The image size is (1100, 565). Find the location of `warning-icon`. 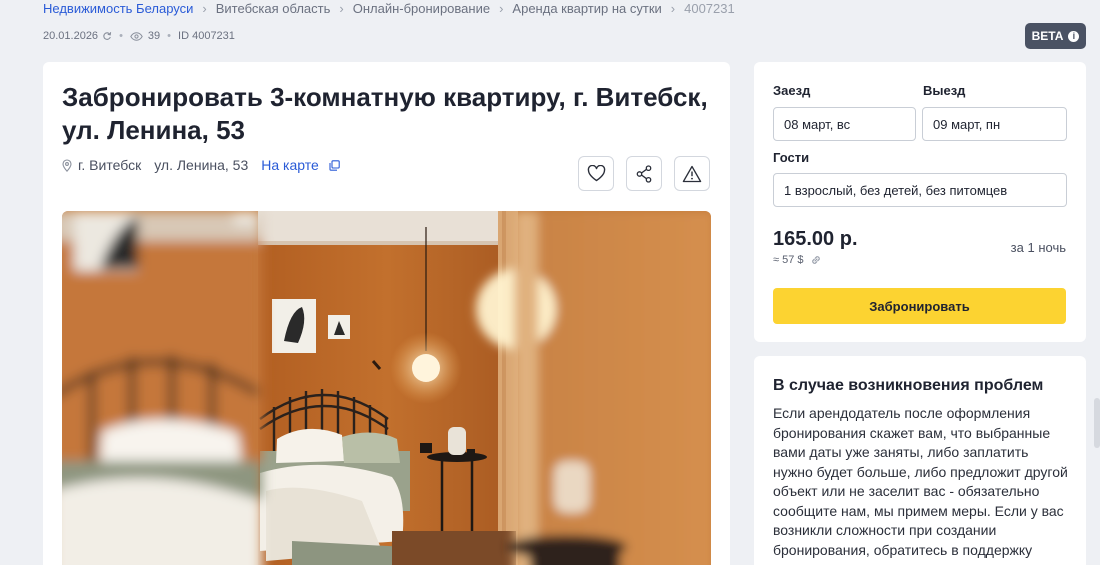

warning-icon is located at coordinates (692, 173).